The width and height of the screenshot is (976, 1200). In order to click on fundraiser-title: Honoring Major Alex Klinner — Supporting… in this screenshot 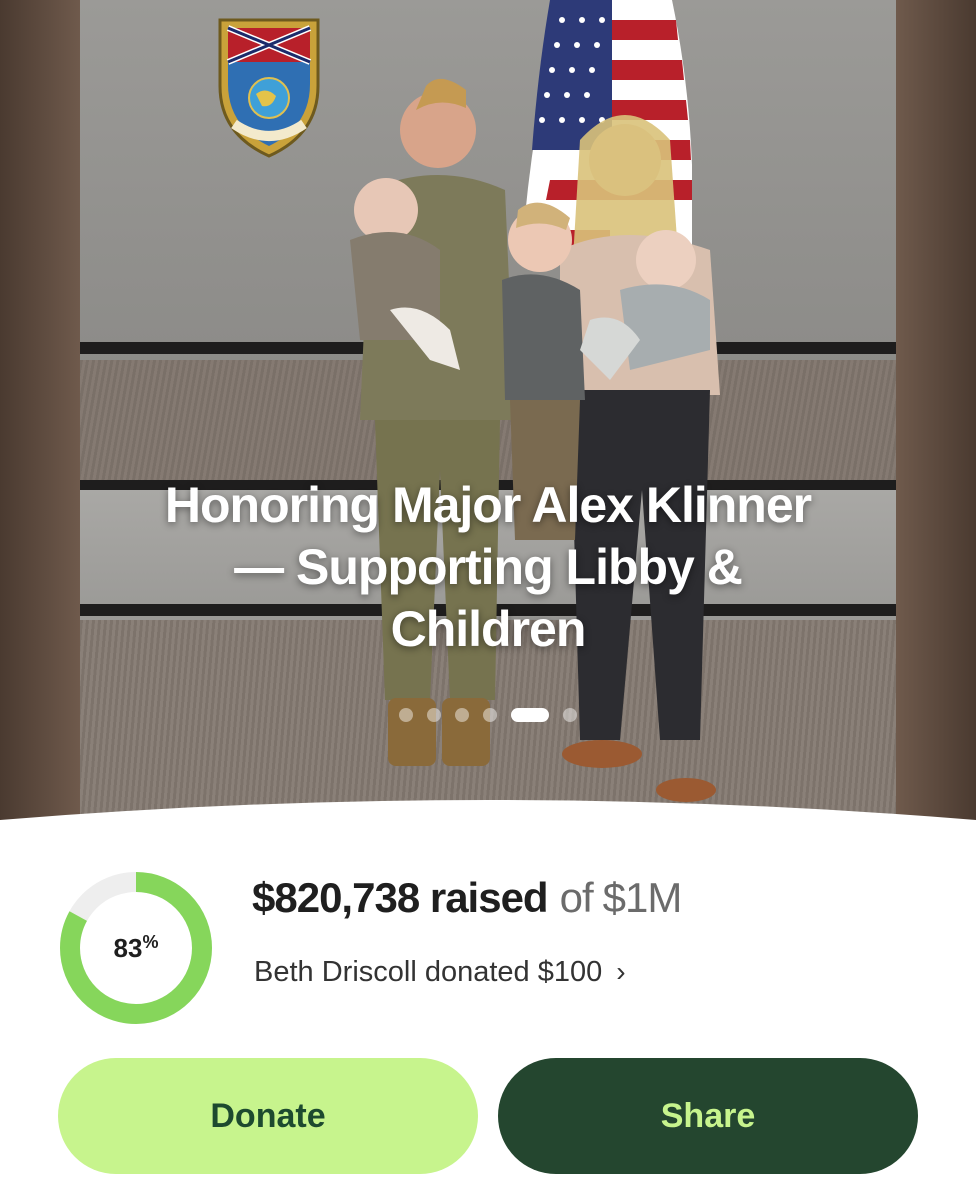, I will do `click(488, 567)`.